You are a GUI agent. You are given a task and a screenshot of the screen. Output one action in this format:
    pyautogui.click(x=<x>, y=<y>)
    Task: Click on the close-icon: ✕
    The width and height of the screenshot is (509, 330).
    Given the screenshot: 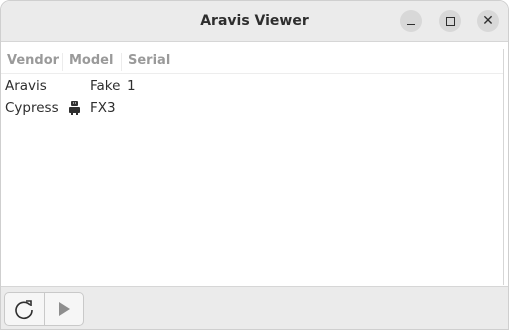 What is the action you would take?
    pyautogui.click(x=488, y=21)
    